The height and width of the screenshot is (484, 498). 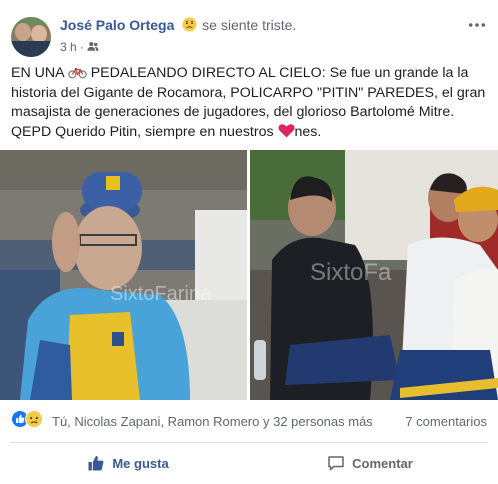 What do you see at coordinates (68, 47) in the screenshot?
I see `post-time: 3 h` at bounding box center [68, 47].